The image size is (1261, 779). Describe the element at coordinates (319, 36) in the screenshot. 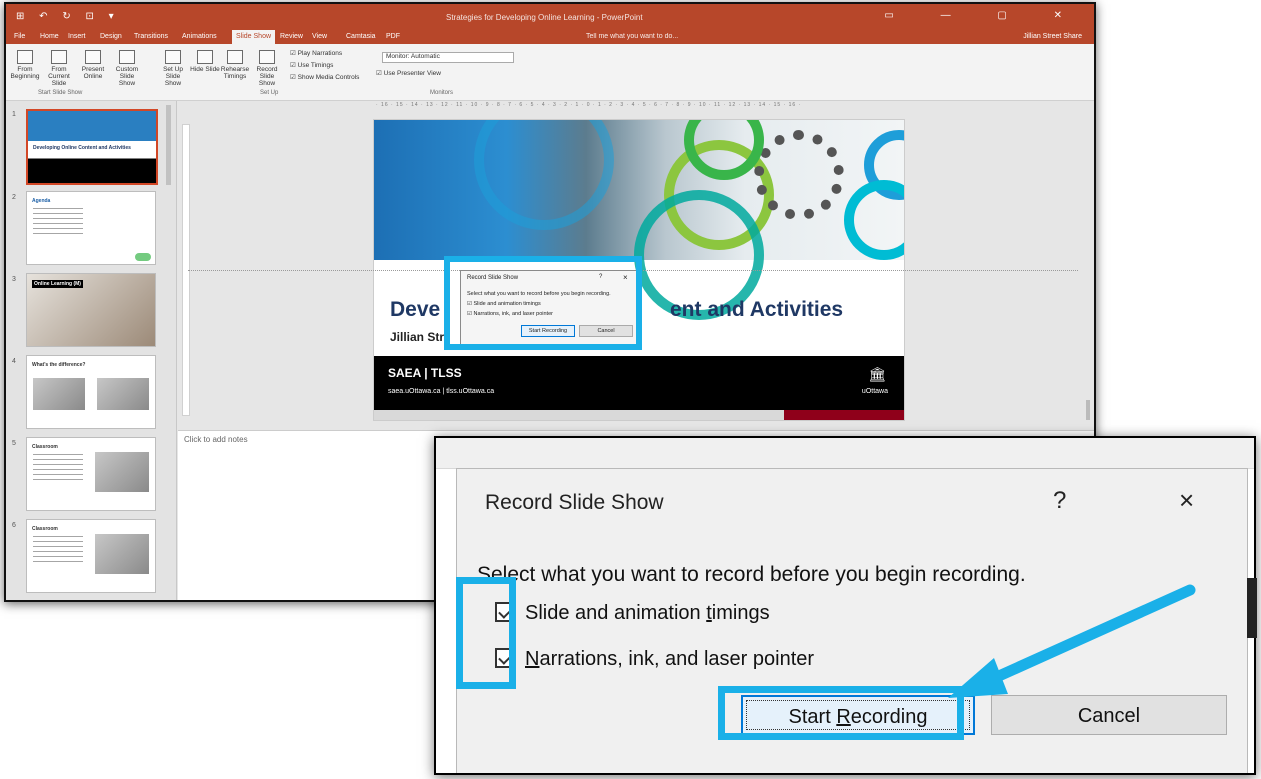

I see `tab-view: View` at that location.